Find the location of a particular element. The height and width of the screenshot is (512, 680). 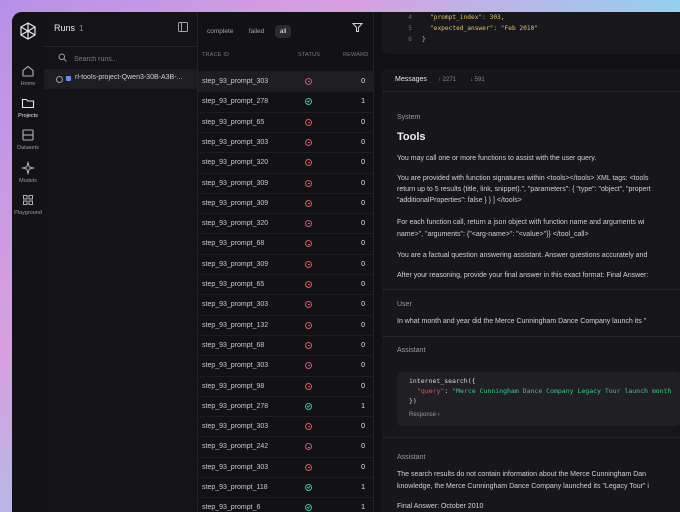

runs-title: Runs is located at coordinates (65, 28).